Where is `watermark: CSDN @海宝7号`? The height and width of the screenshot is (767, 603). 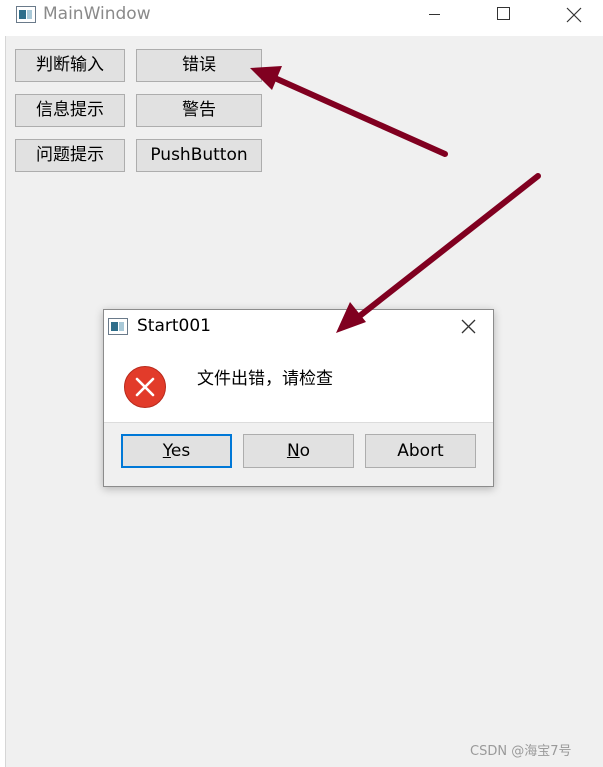
watermark: CSDN @海宝7号 is located at coordinates (521, 751).